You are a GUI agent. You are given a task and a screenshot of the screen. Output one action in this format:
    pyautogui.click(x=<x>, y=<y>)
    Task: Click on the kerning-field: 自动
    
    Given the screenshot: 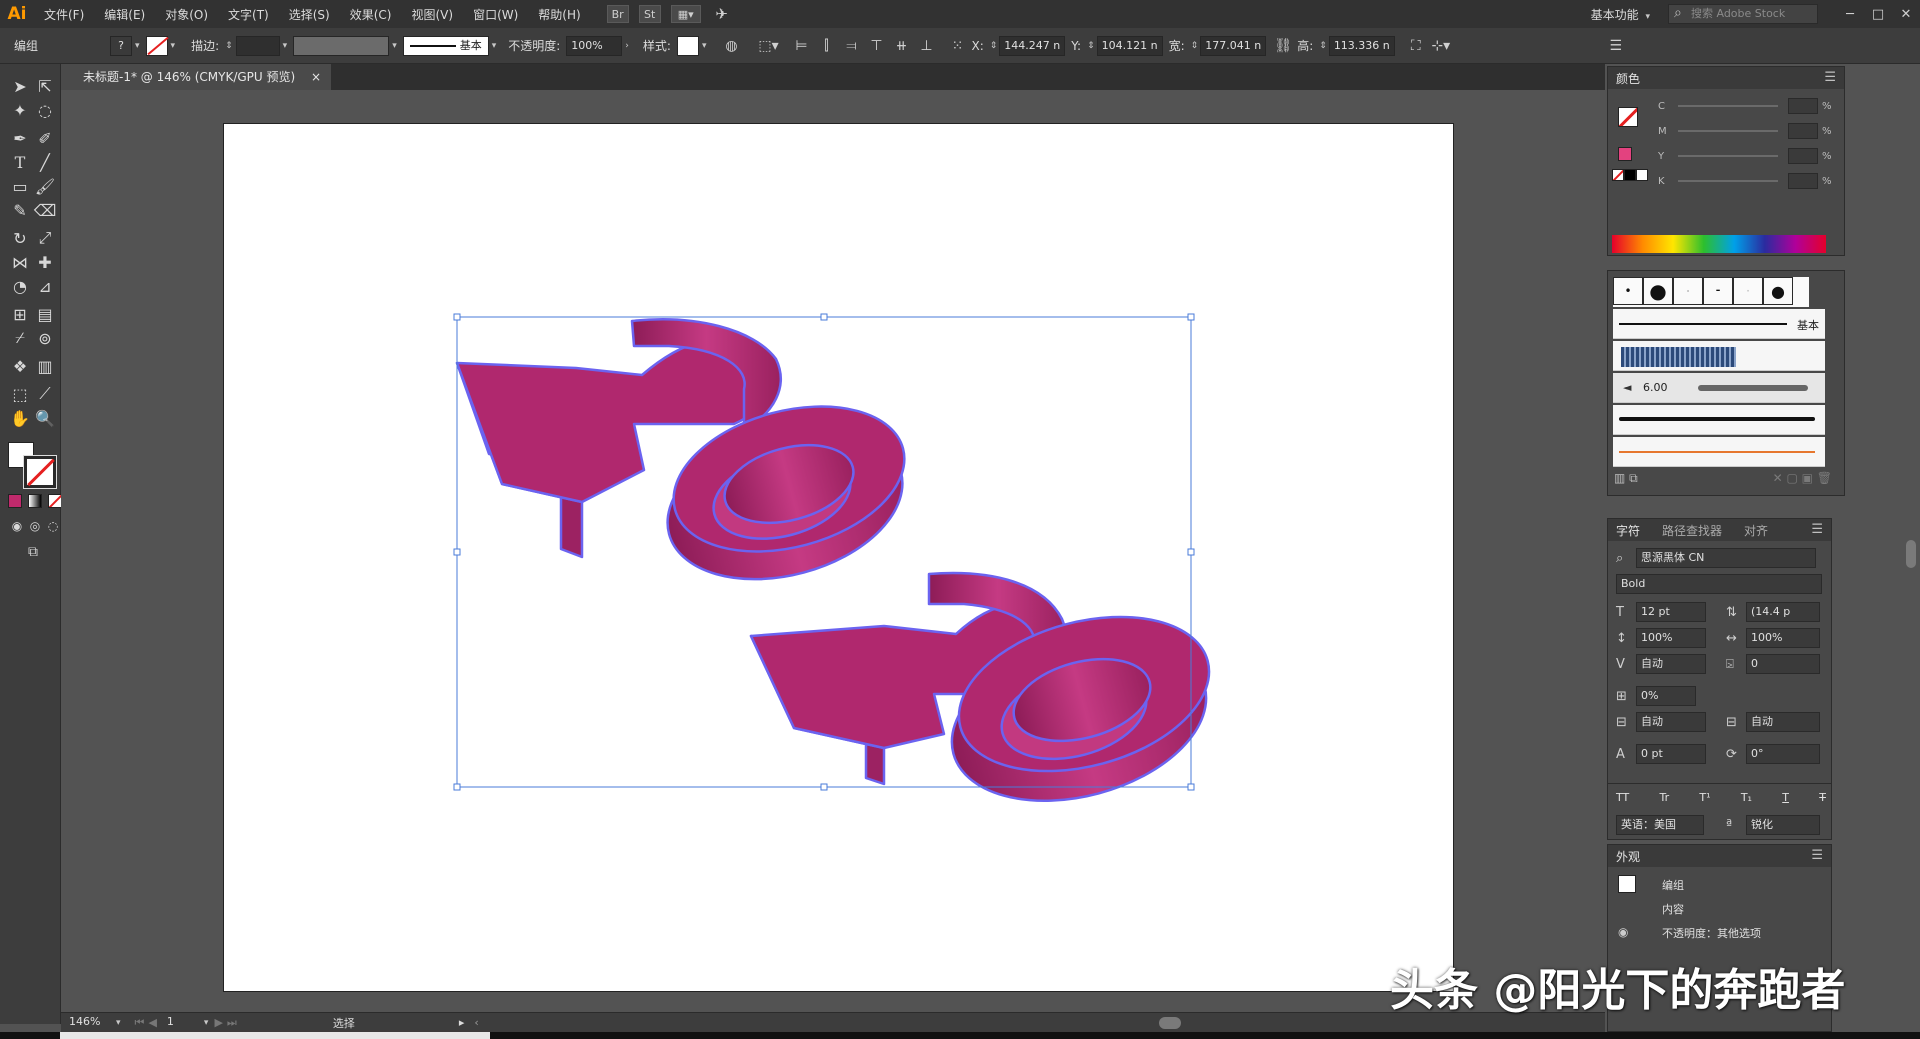 What is the action you would take?
    pyautogui.click(x=1671, y=664)
    